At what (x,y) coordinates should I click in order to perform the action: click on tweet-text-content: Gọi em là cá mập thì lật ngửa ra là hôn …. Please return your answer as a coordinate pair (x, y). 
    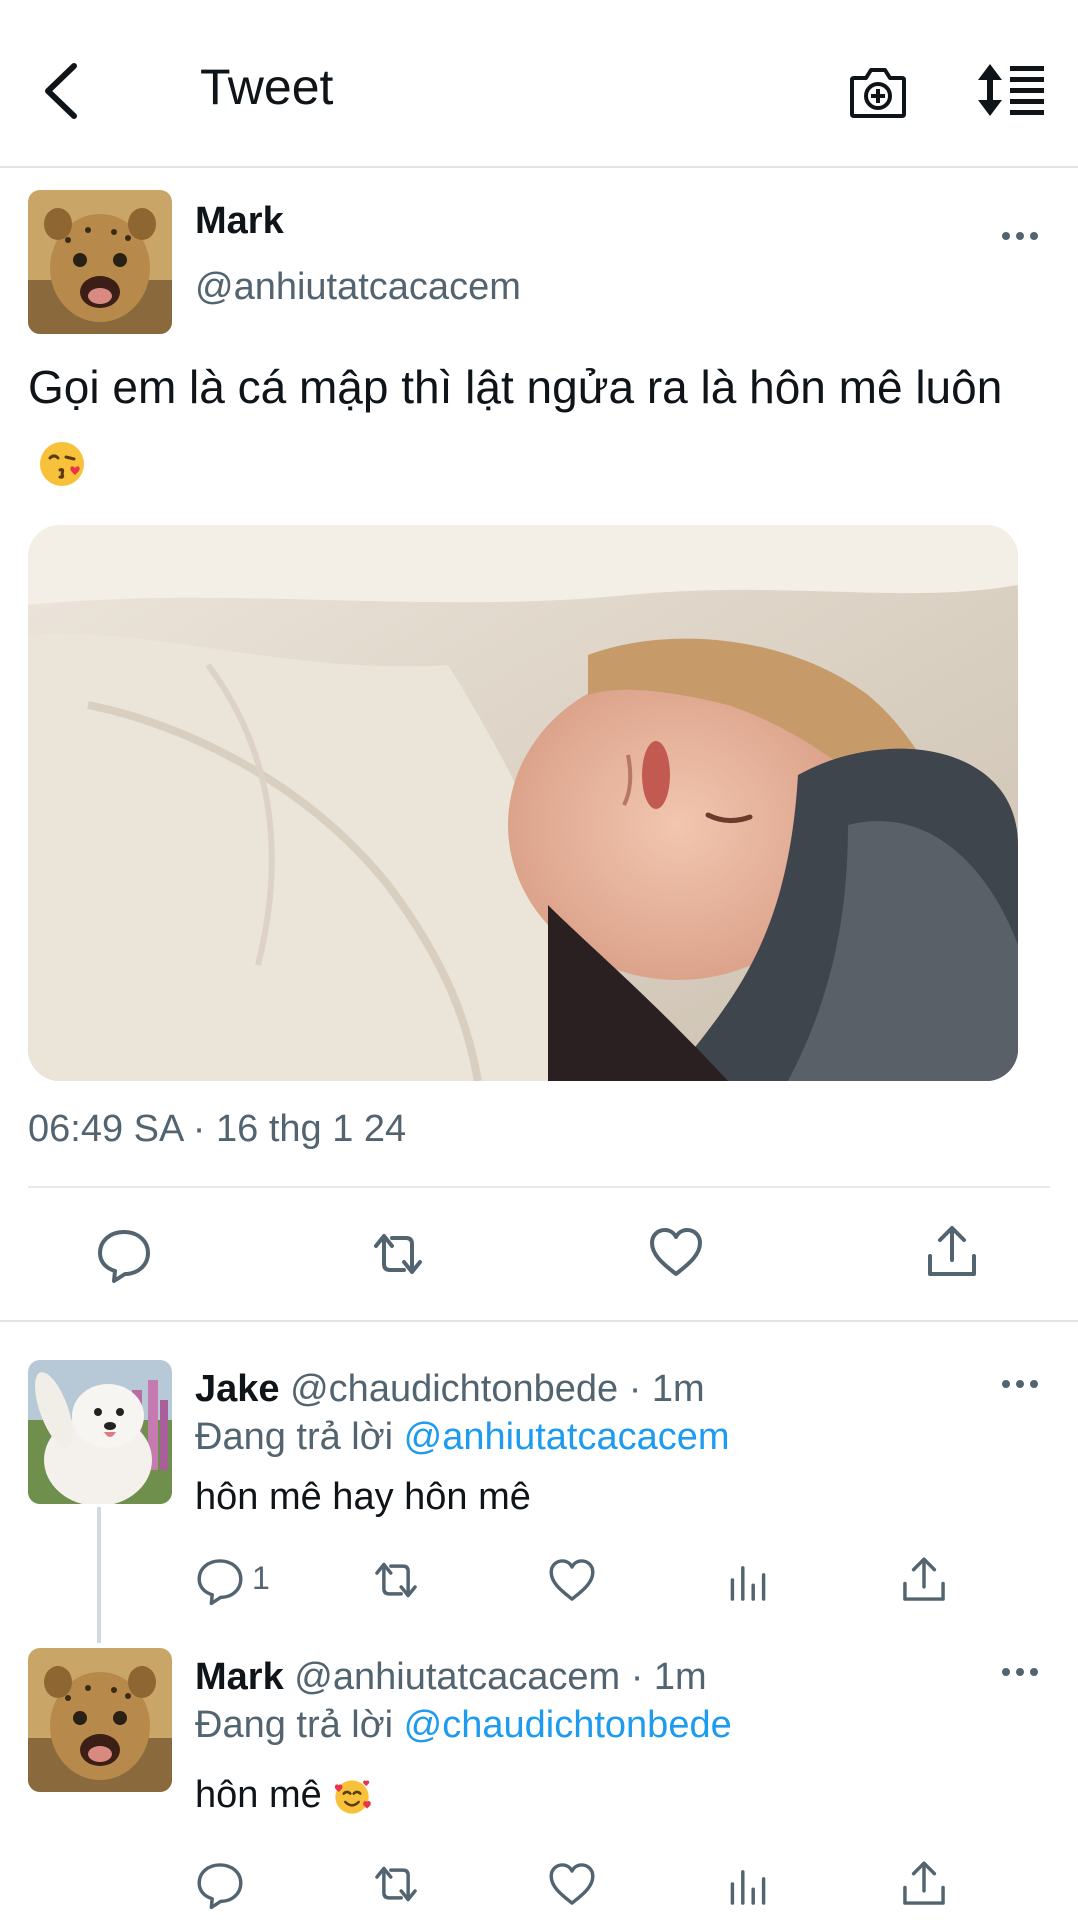
    Looking at the image, I should click on (515, 387).